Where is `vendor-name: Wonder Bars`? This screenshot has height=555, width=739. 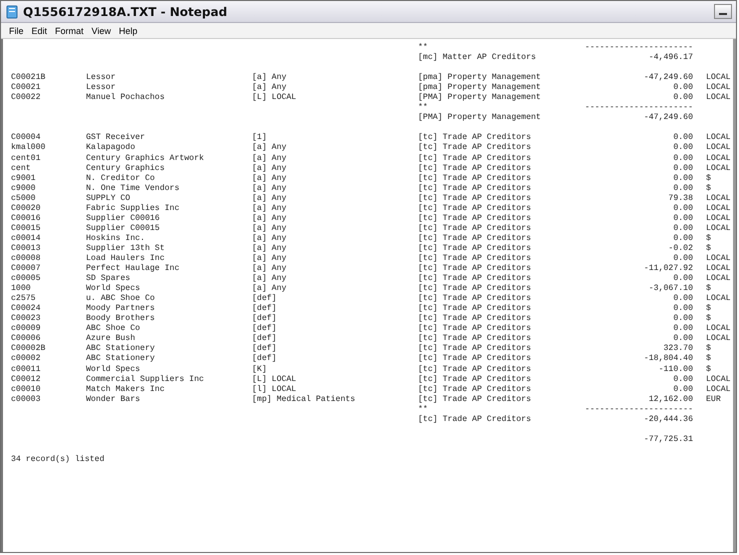 vendor-name: Wonder Bars is located at coordinates (114, 399).